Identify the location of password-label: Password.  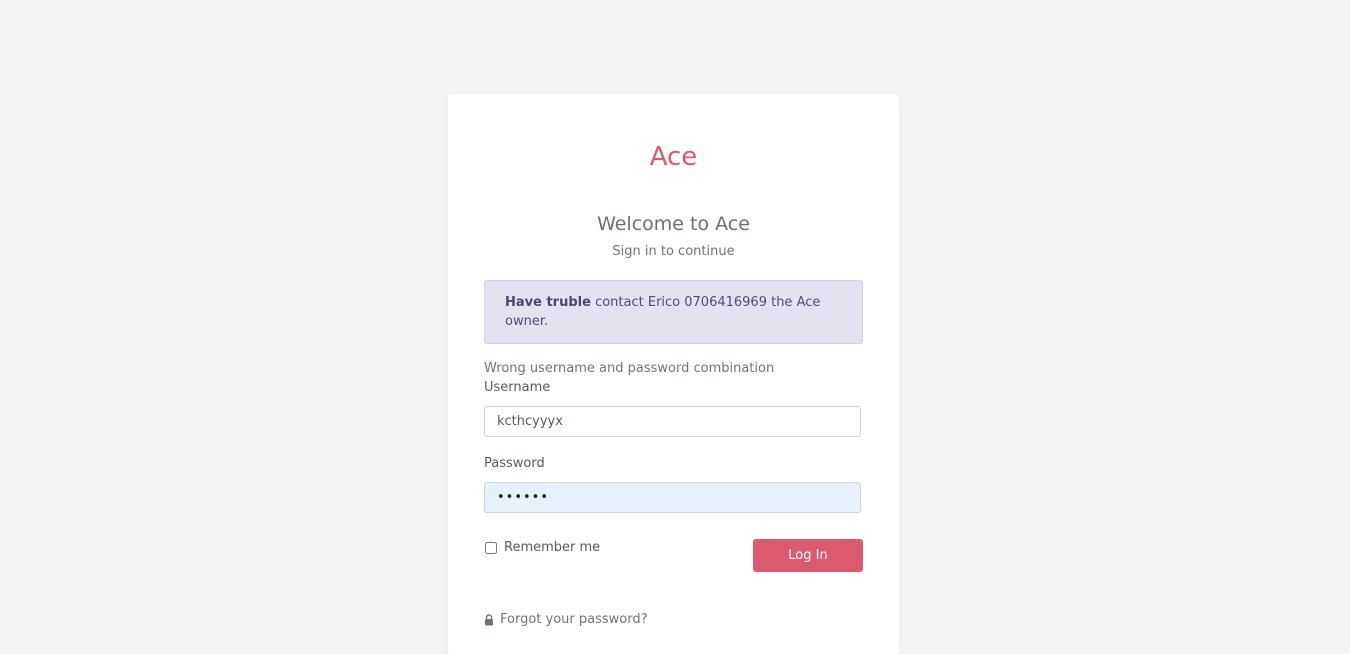
(514, 463).